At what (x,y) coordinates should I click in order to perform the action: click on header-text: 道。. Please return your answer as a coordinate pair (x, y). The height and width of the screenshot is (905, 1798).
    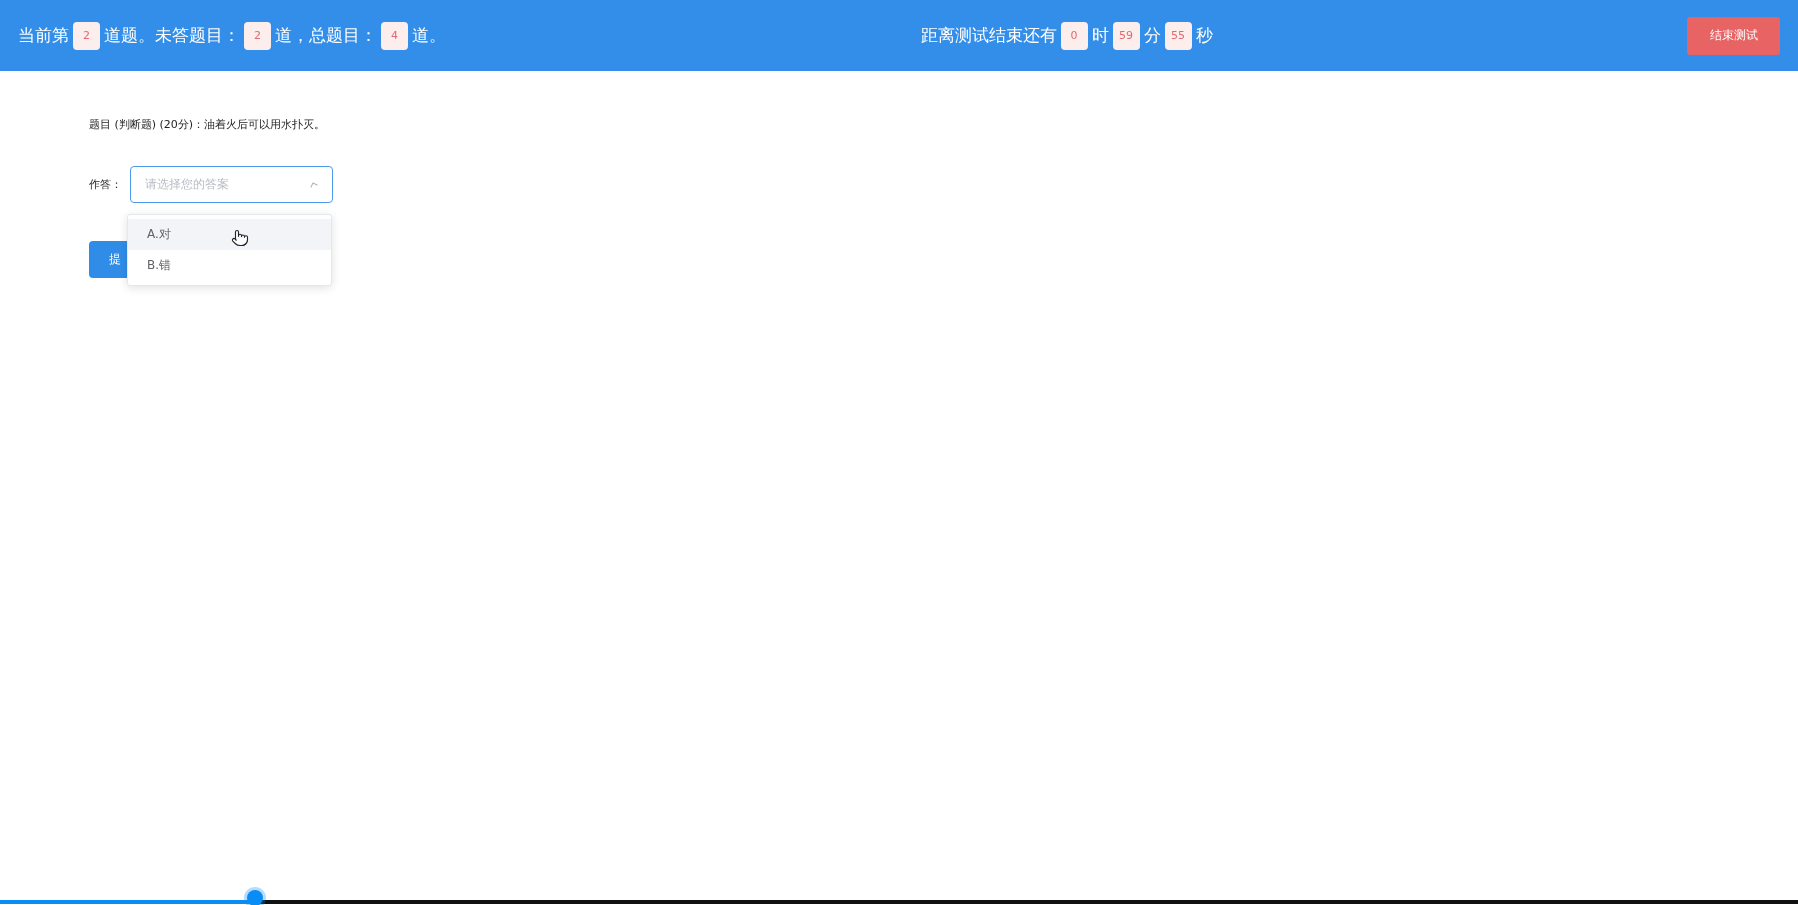
    Looking at the image, I should click on (429, 35).